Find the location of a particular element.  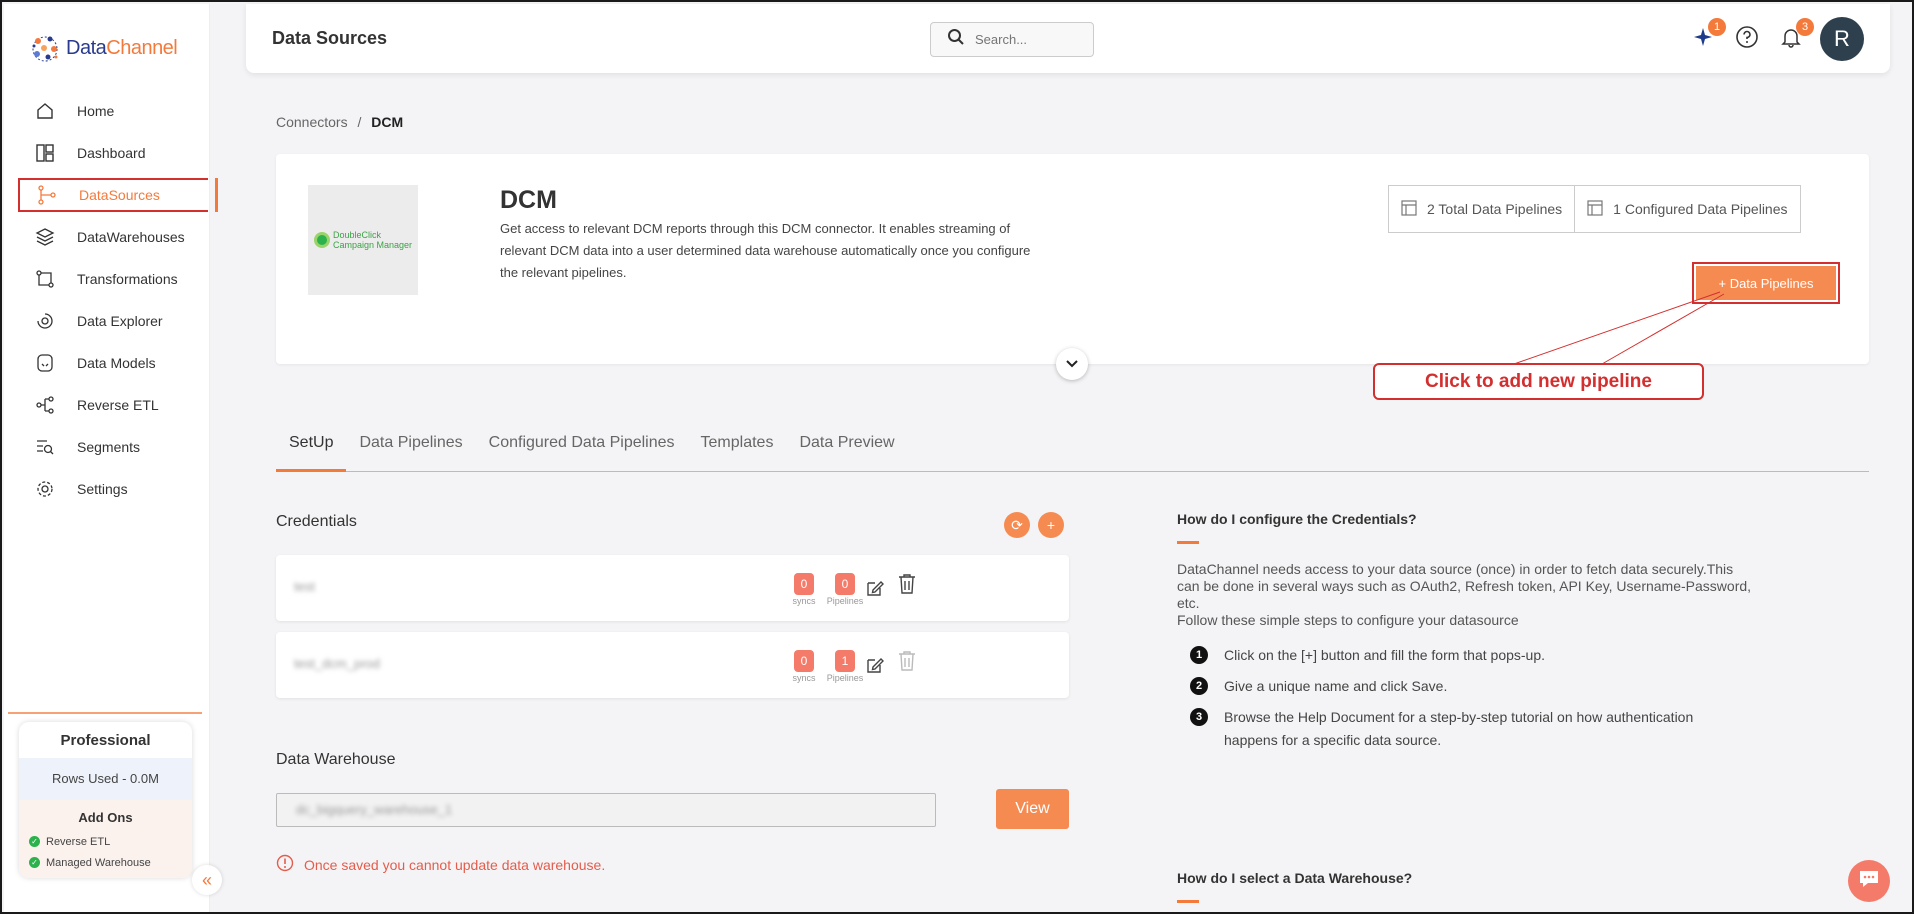

sidebar-item-segments: Segments is located at coordinates (113, 447).